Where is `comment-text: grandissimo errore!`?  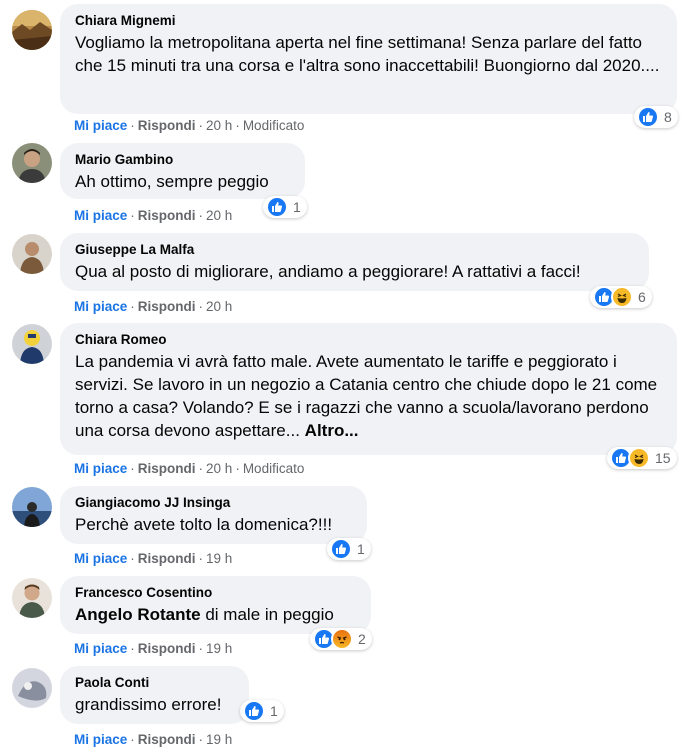
comment-text: grandissimo errore! is located at coordinates (148, 704).